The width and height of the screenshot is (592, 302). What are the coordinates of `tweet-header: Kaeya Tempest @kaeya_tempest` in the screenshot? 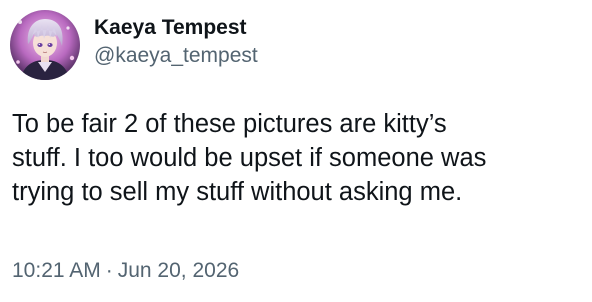 It's located at (134, 45).